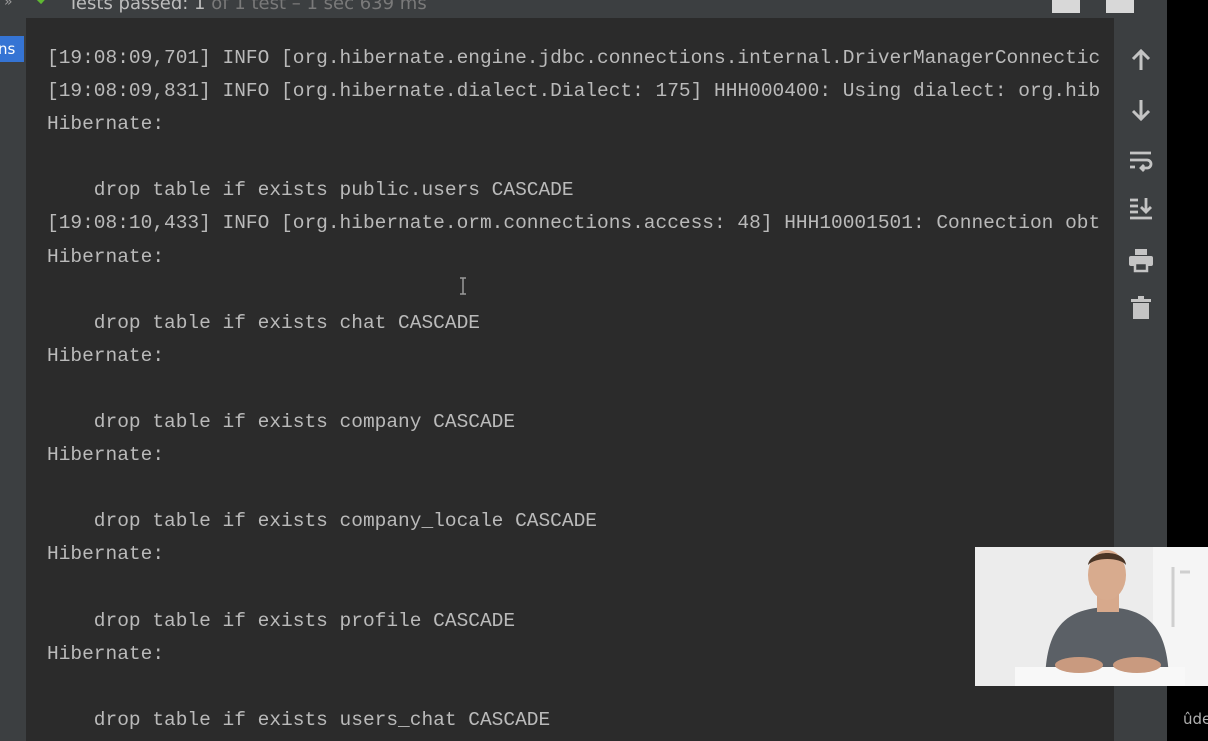 The height and width of the screenshot is (741, 1208). I want to click on trash-icon, so click(1141, 308).